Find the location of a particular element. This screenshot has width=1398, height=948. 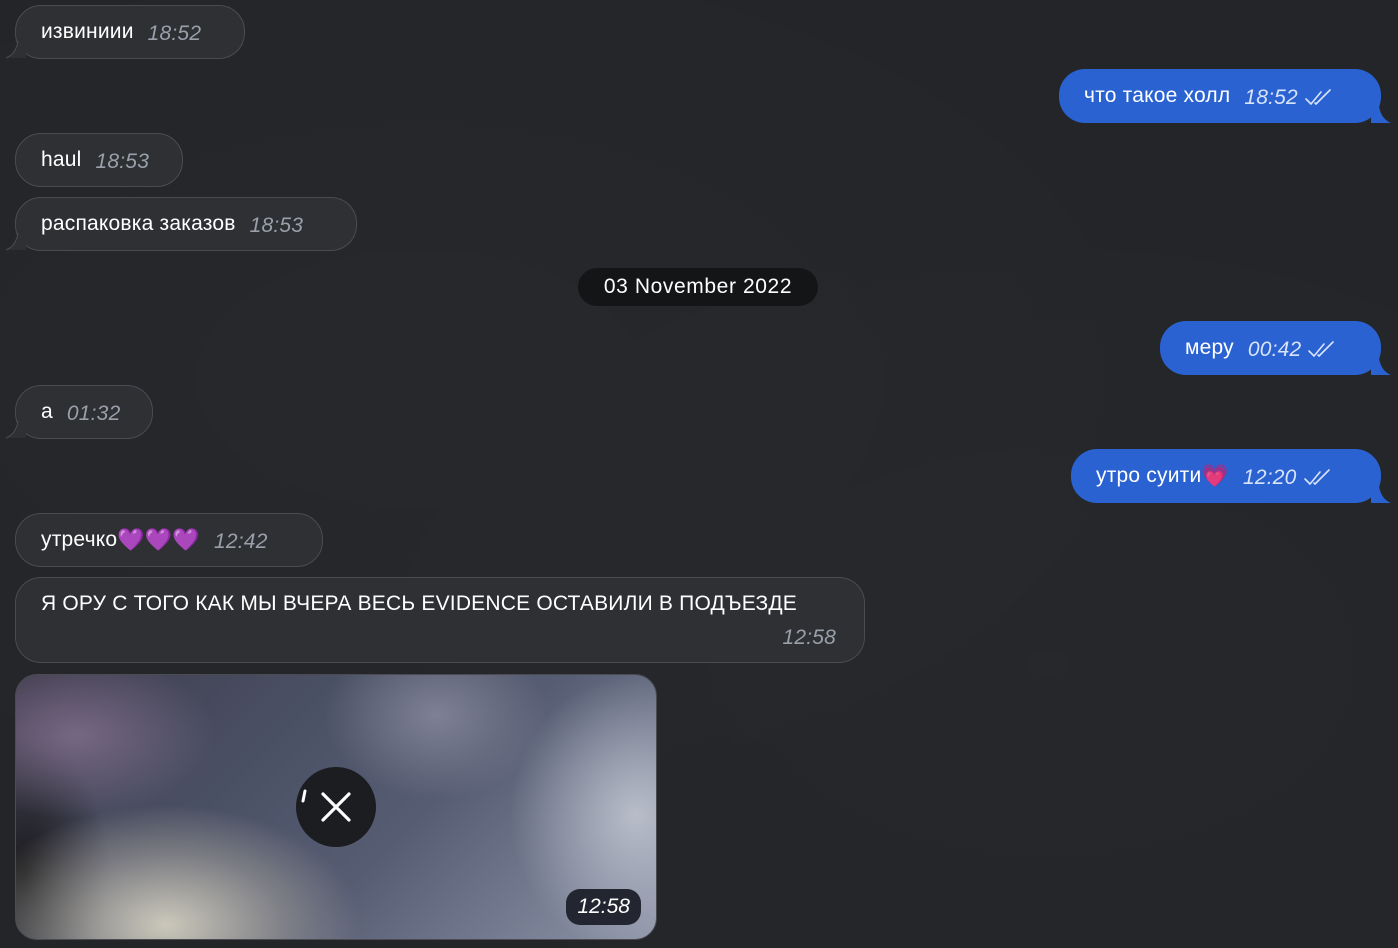

message-text: утречко is located at coordinates (79, 539).